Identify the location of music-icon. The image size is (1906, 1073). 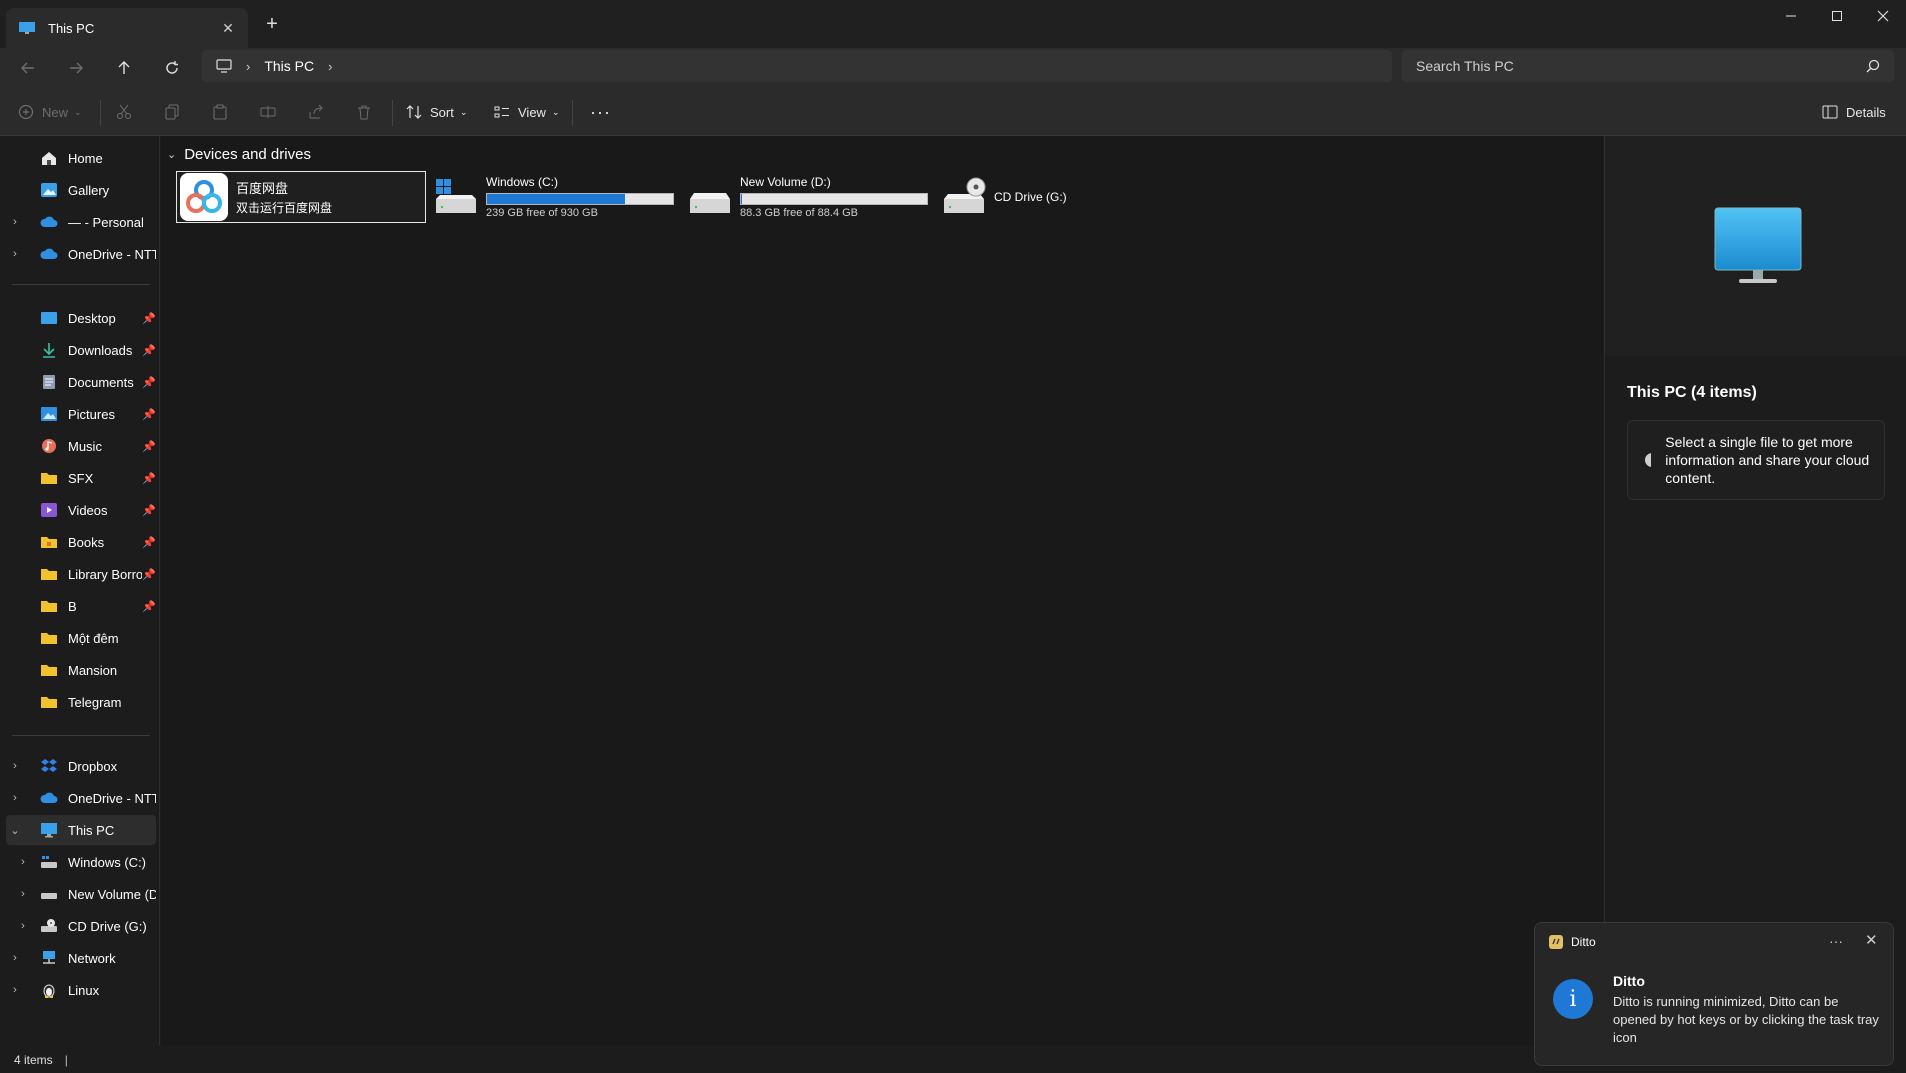
(49, 446).